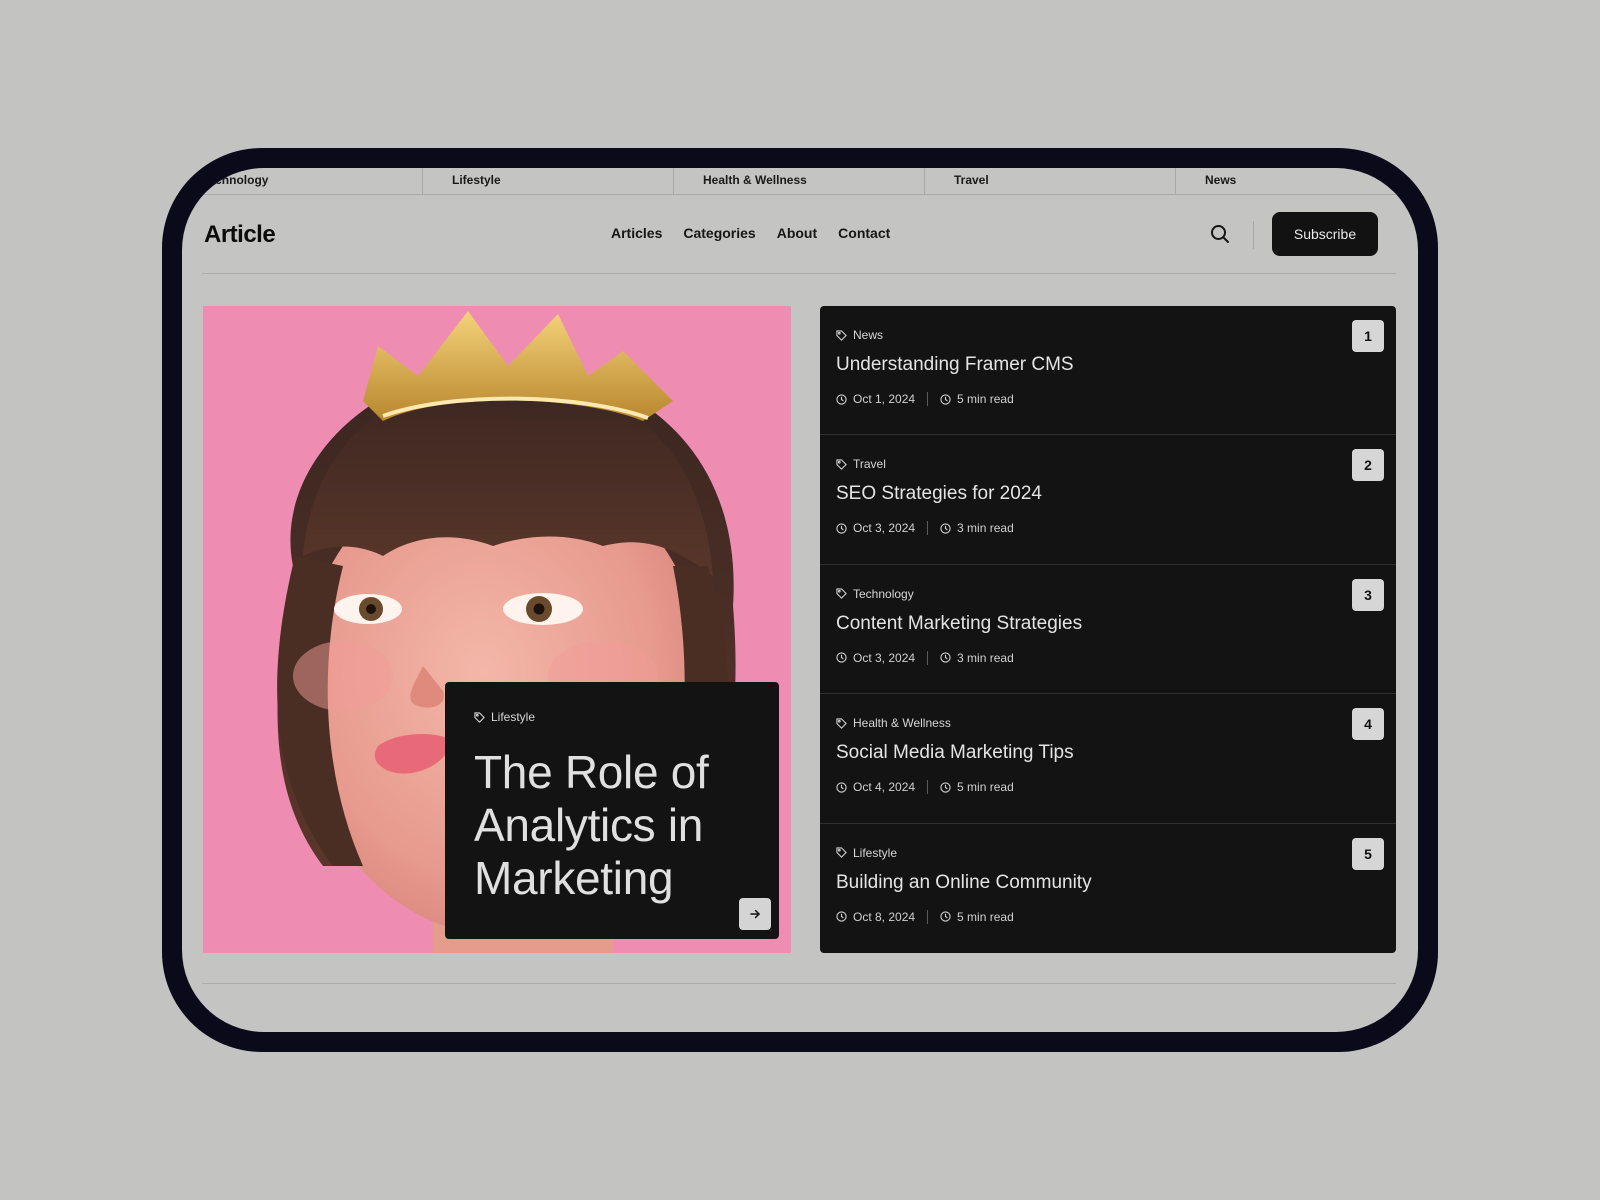  What do you see at coordinates (1116, 624) in the screenshot?
I see `article-title: Content Marketing Strategies` at bounding box center [1116, 624].